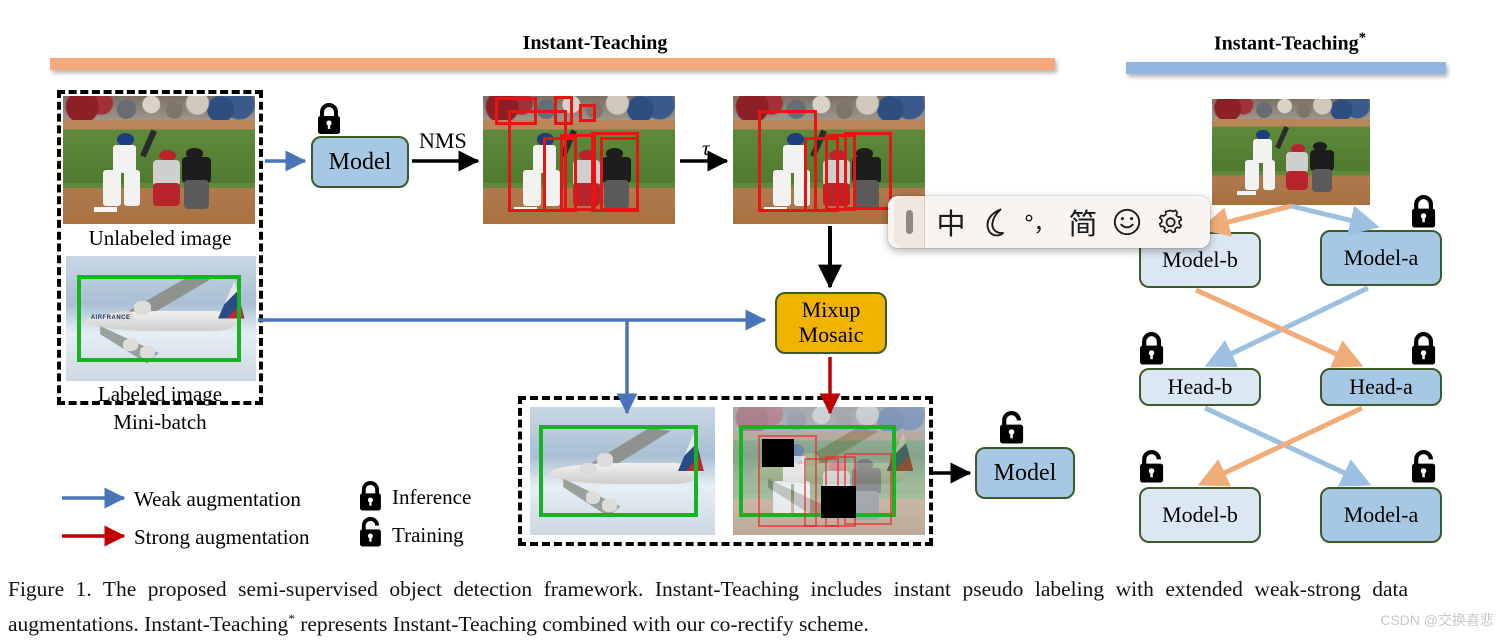 This screenshot has height=641, width=1506. I want to click on mixup-mosaic-box: Mixup Mosaic, so click(831, 323).